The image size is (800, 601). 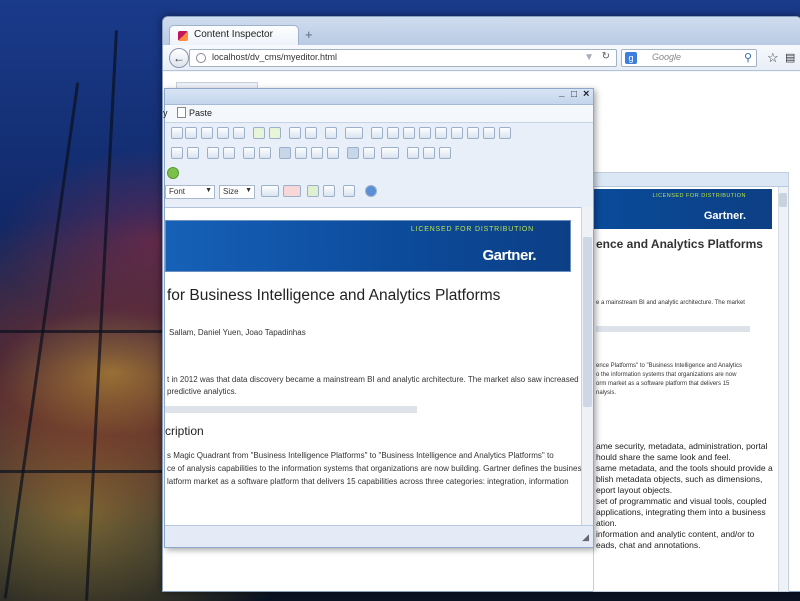 I want to click on tab-content-inspector: Content Inspector, so click(x=234, y=35).